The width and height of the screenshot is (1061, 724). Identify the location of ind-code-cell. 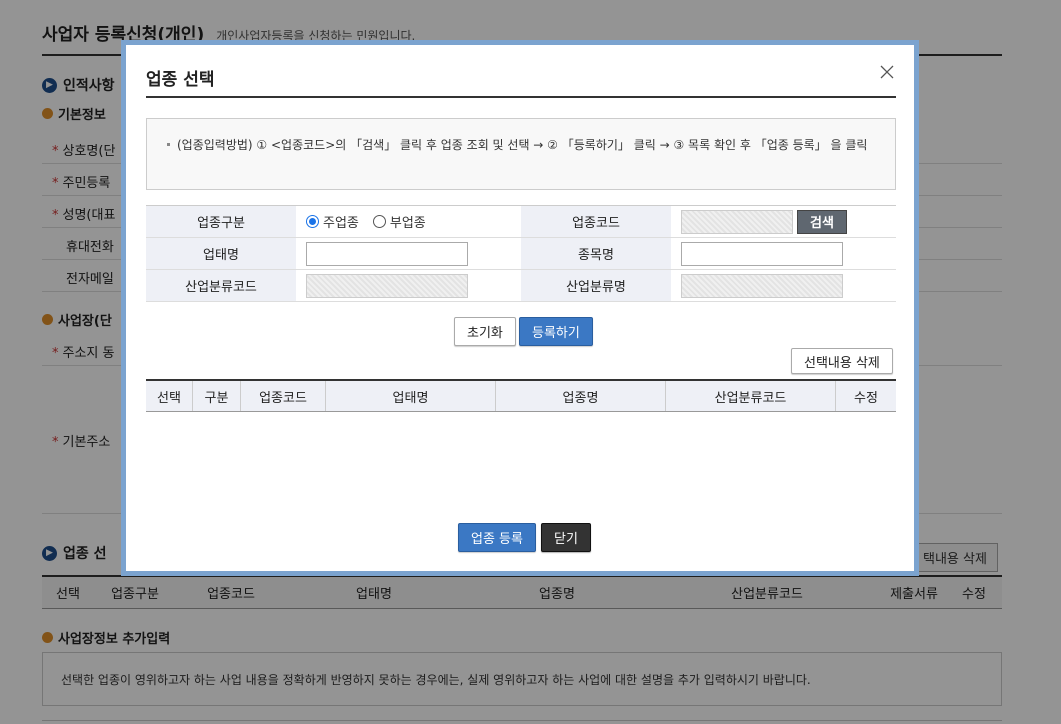
(408, 285).